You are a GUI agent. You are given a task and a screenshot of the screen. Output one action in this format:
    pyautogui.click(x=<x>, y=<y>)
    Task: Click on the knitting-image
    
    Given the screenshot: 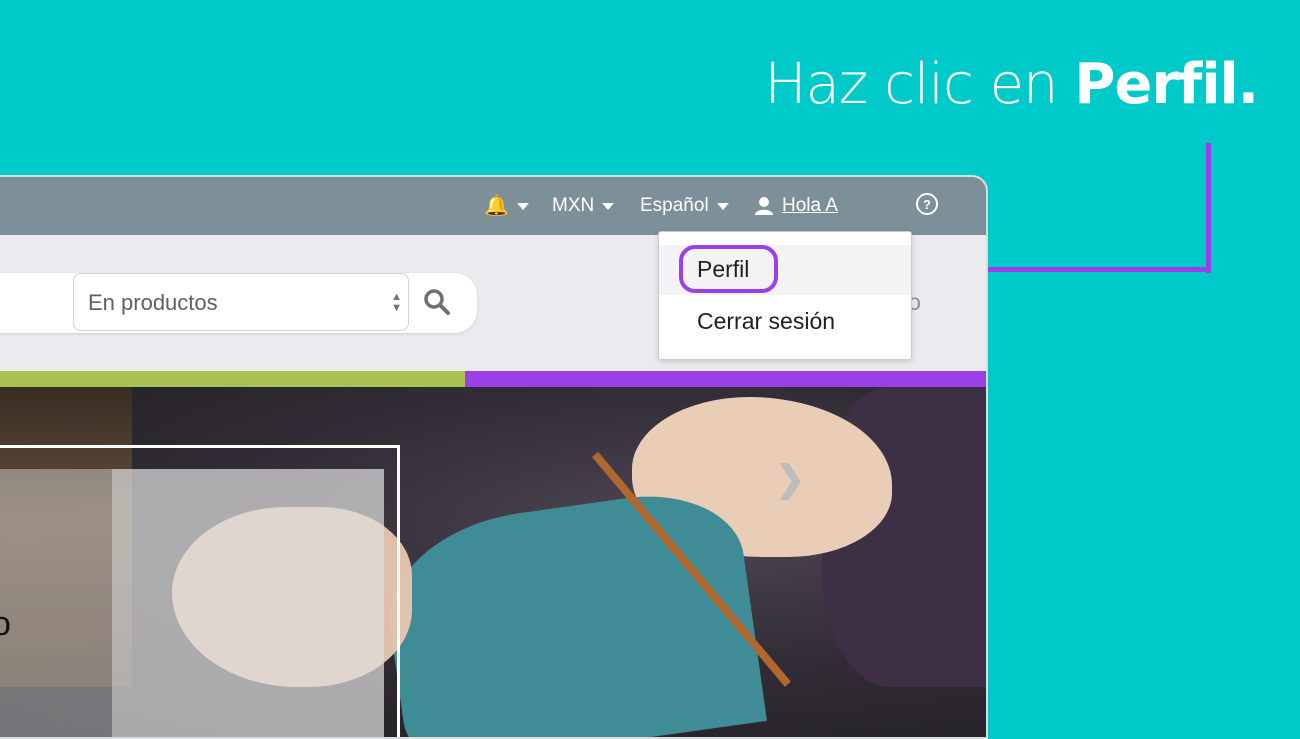 What is the action you would take?
    pyautogui.click(x=572, y=610)
    